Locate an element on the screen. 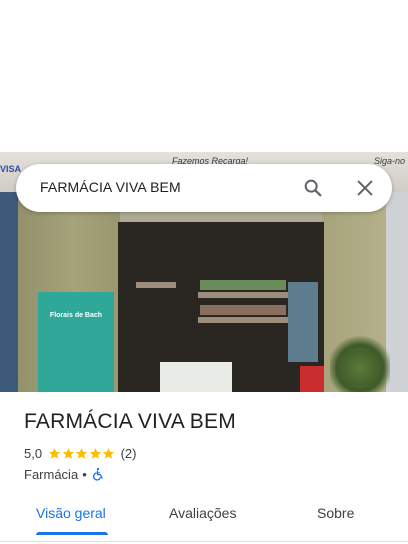 The width and height of the screenshot is (408, 544). rating-row: 5,0 (2) is located at coordinates (80, 453).